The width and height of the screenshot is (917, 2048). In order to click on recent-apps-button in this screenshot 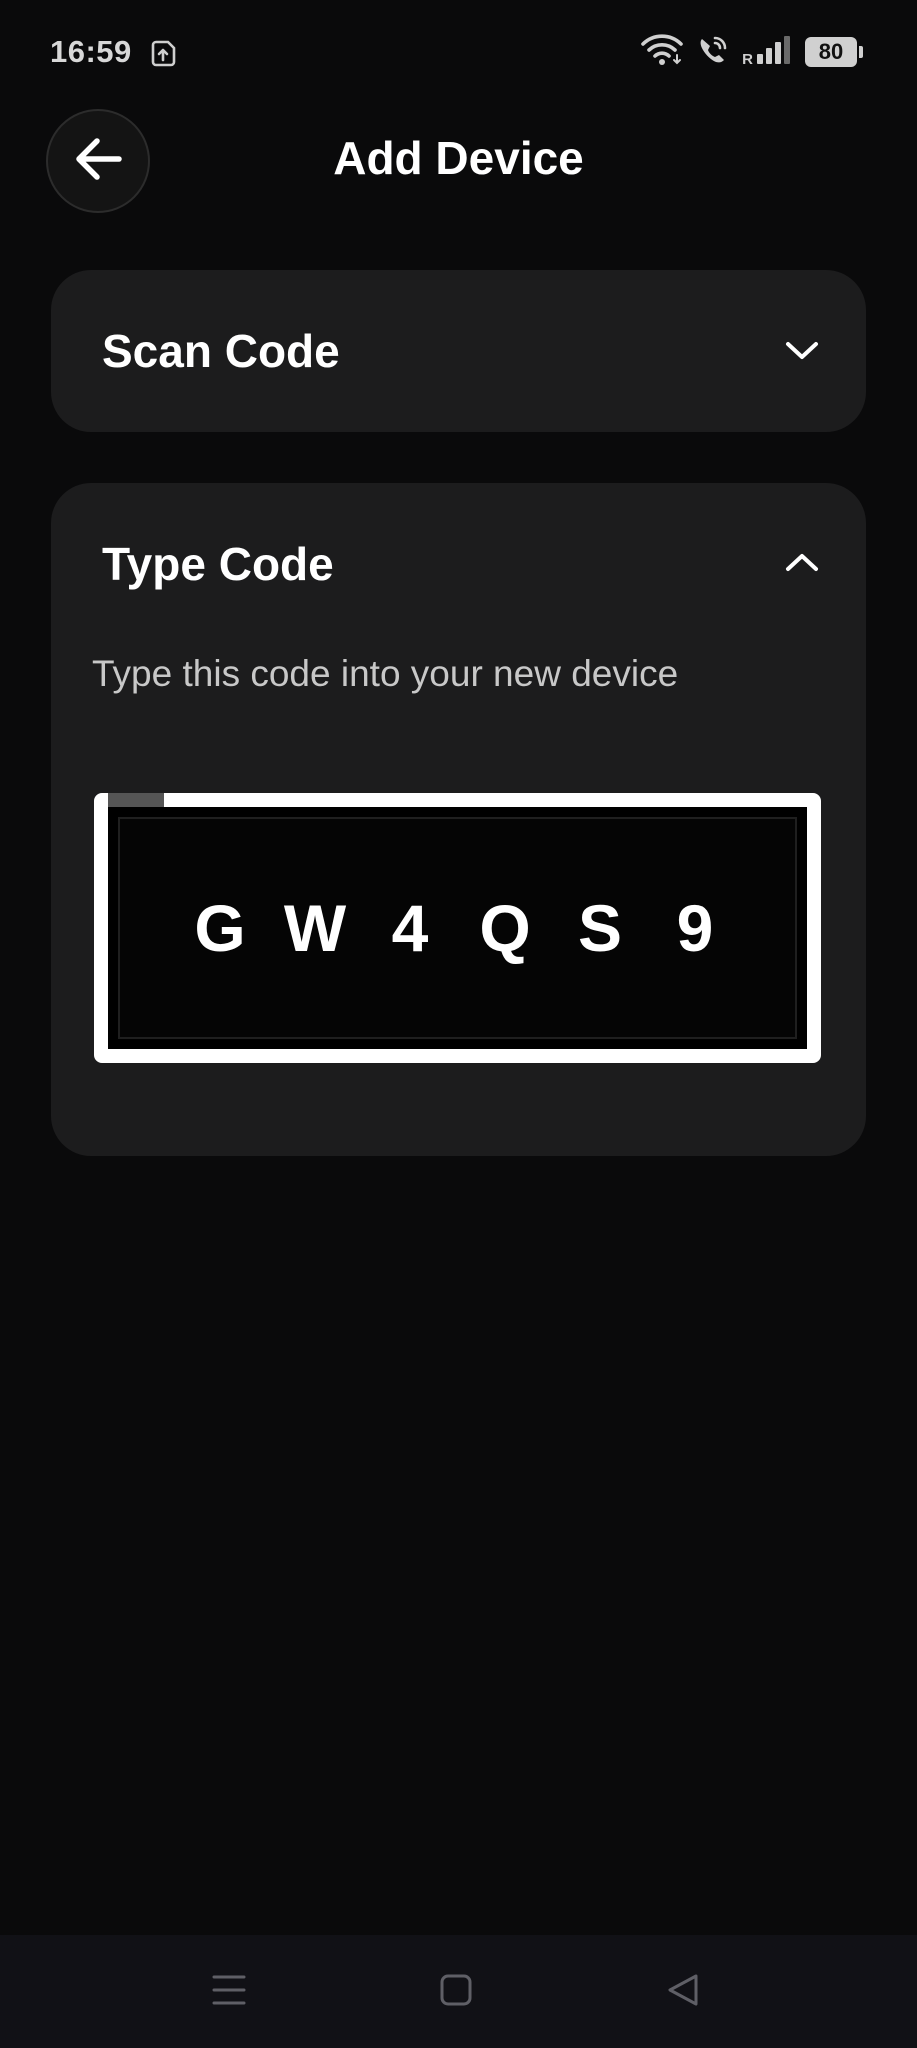, I will do `click(229, 1992)`.